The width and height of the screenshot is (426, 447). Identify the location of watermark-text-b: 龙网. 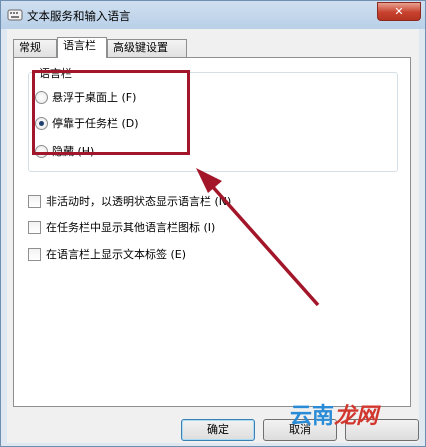
(356, 416).